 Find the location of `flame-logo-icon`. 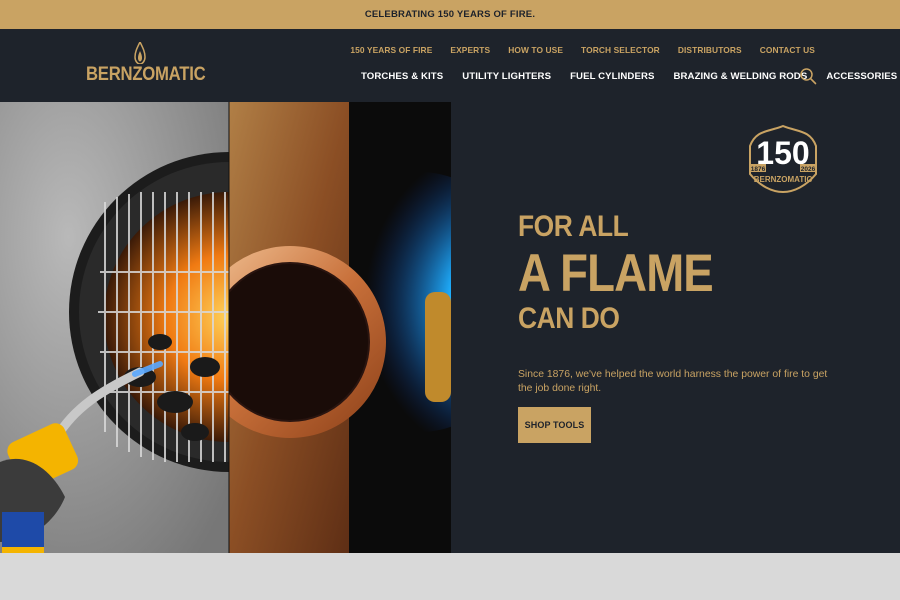

flame-logo-icon is located at coordinates (140, 53).